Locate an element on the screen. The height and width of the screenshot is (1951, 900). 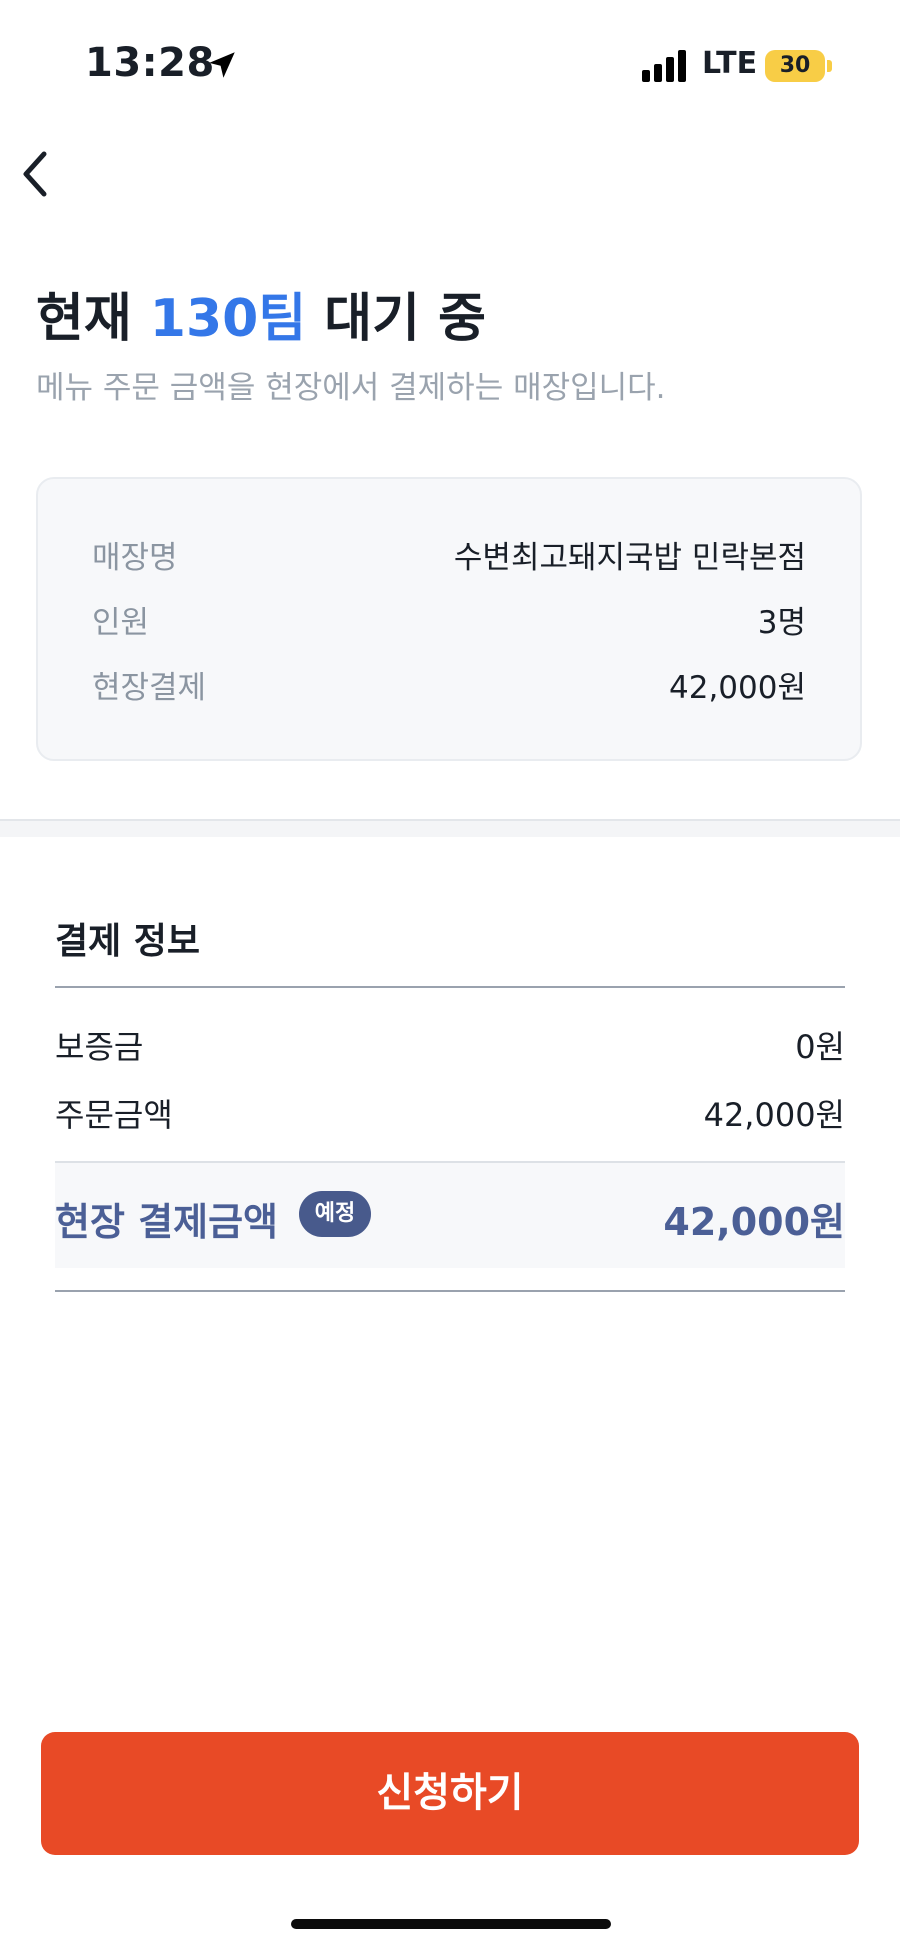
battery-icon: 30 is located at coordinates (795, 66).